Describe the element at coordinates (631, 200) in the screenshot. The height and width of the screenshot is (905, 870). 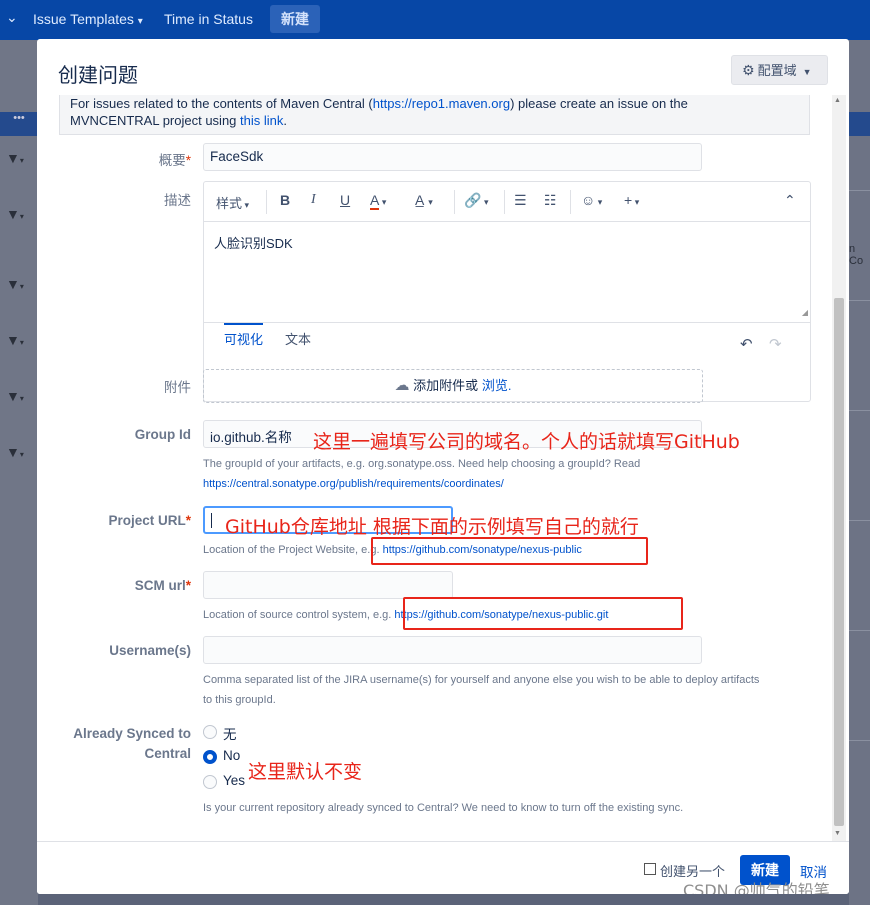
I see `insert-plus-icon: + ▾` at that location.